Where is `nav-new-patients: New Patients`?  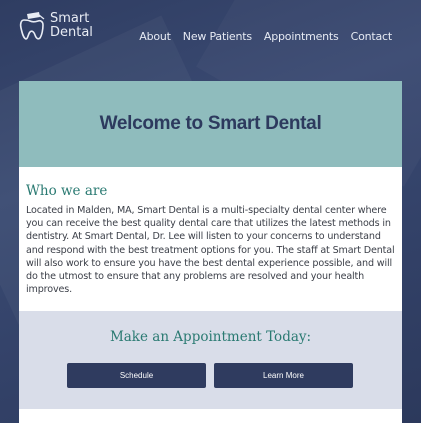
nav-new-patients: New Patients is located at coordinates (217, 36).